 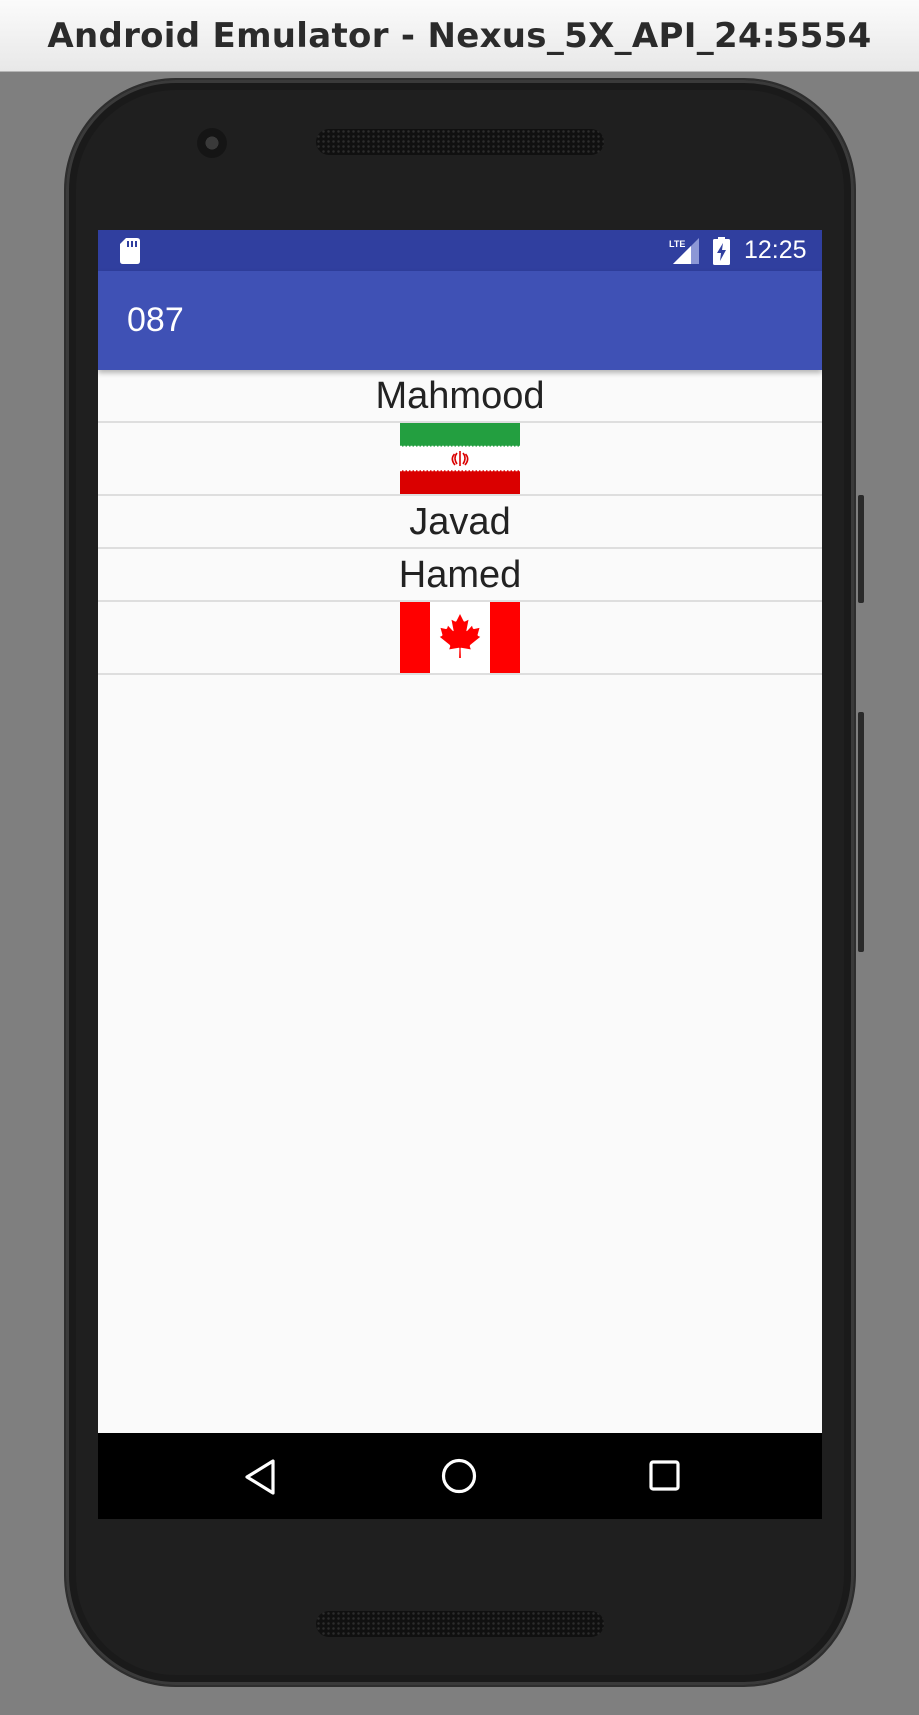 I want to click on back-icon, so click(x=262, y=1477).